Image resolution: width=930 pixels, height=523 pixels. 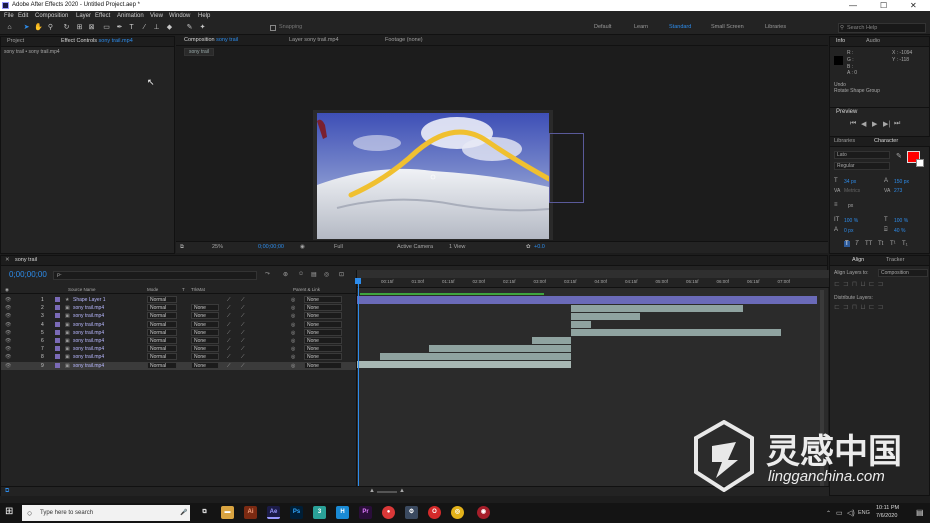 What do you see at coordinates (273, 512) in the screenshot?
I see `after-effects-taskbar-icon: Ae` at bounding box center [273, 512].